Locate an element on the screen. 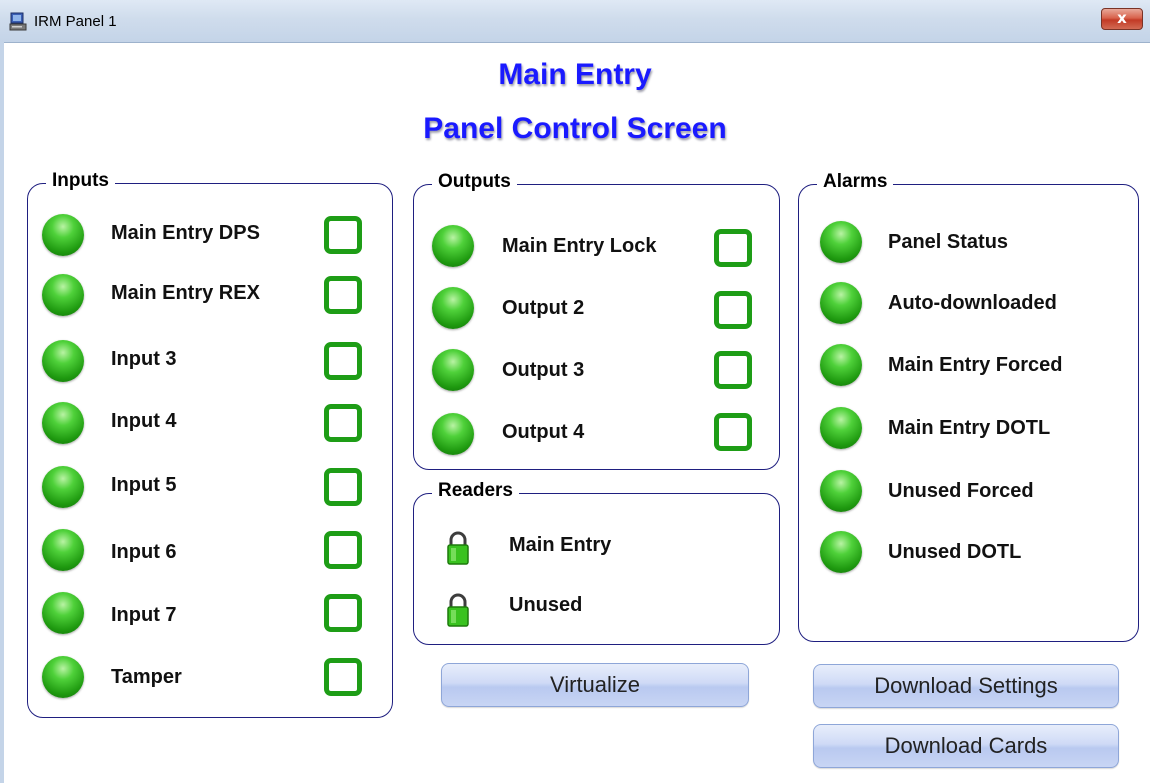 The image size is (1150, 783). close-button: x is located at coordinates (1122, 19).